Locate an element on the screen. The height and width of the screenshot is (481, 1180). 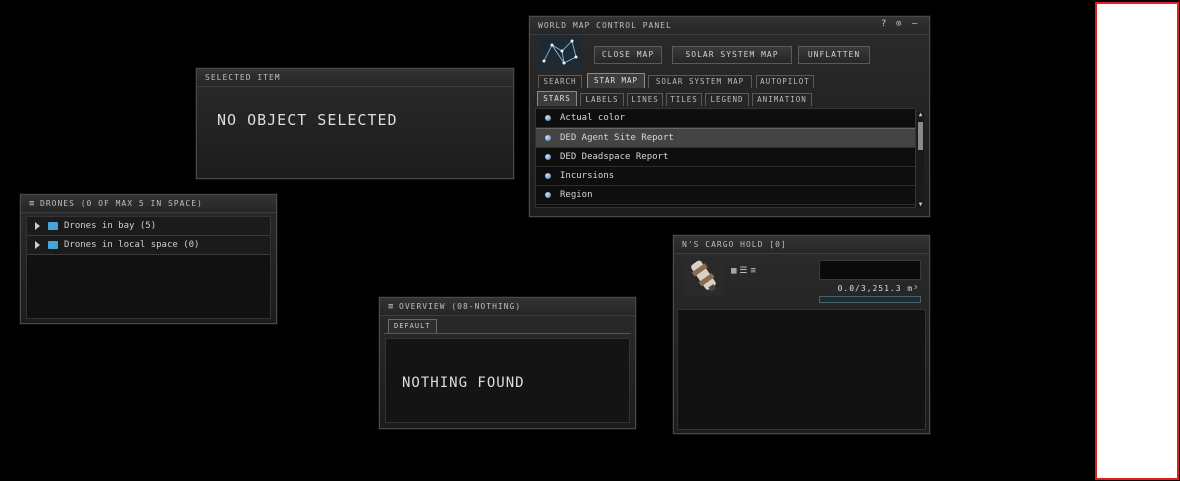
list-item-ded-deadspace-report: DED Deadspace Report is located at coordinates (725, 157).